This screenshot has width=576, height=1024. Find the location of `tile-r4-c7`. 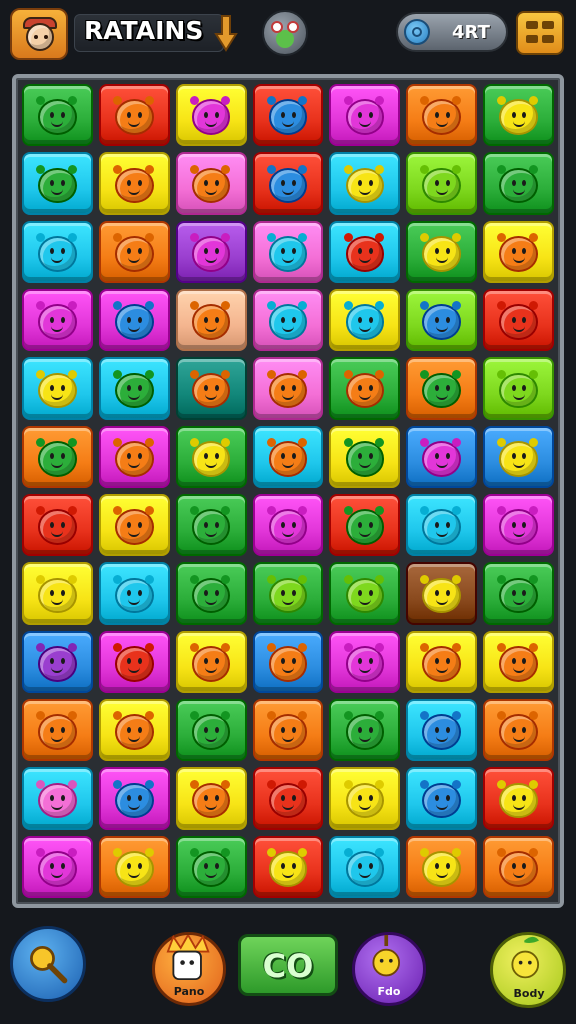

tile-r4-c7 is located at coordinates (518, 320).